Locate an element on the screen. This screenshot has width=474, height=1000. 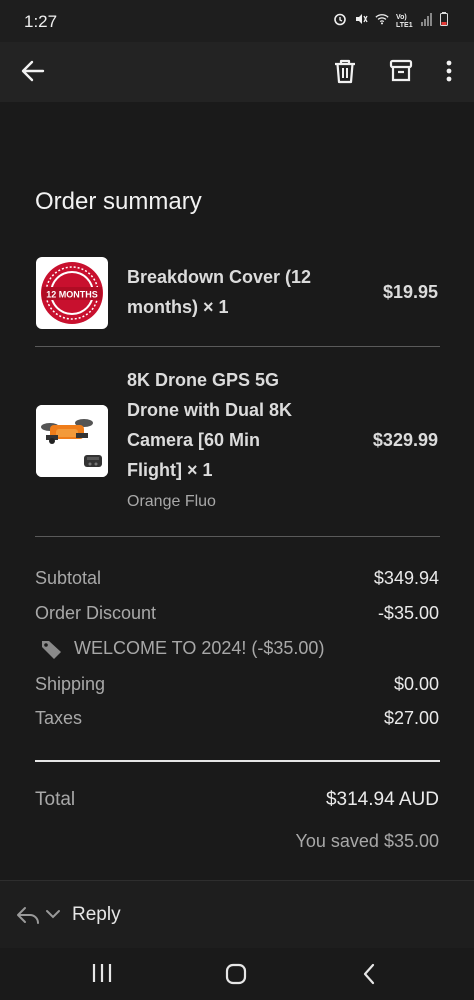
archive-icon is located at coordinates (401, 70).